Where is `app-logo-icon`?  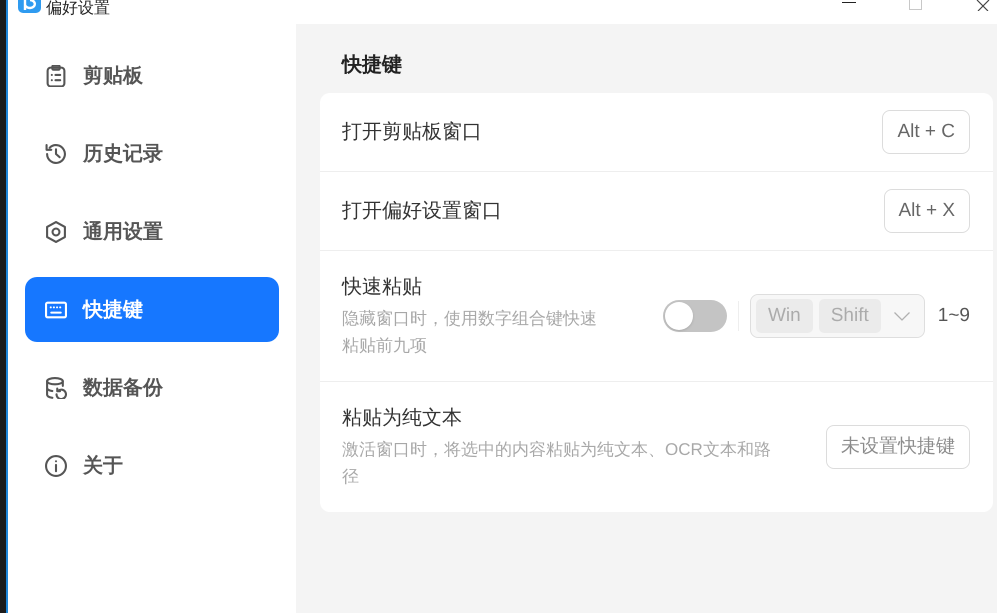 app-logo-icon is located at coordinates (29, 6).